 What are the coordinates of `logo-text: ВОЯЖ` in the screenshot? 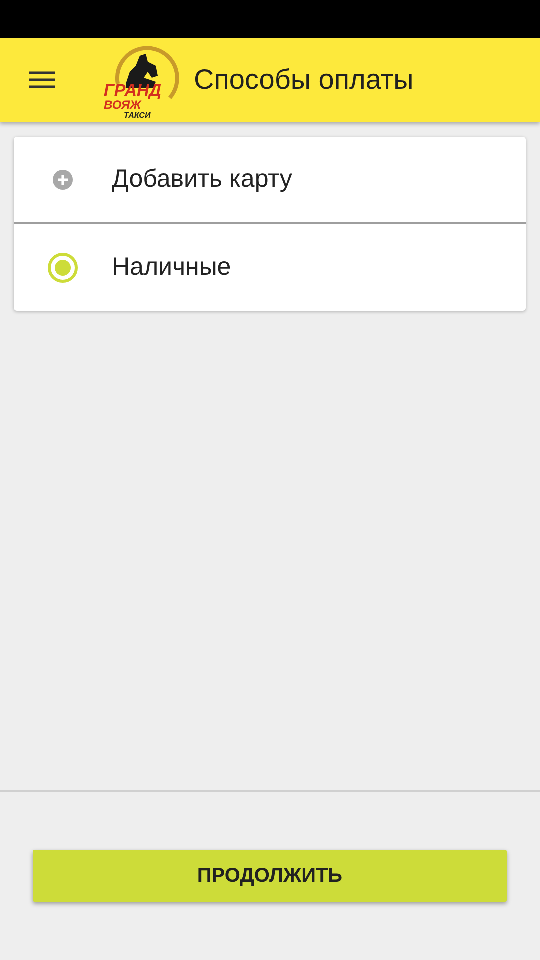 It's located at (123, 105).